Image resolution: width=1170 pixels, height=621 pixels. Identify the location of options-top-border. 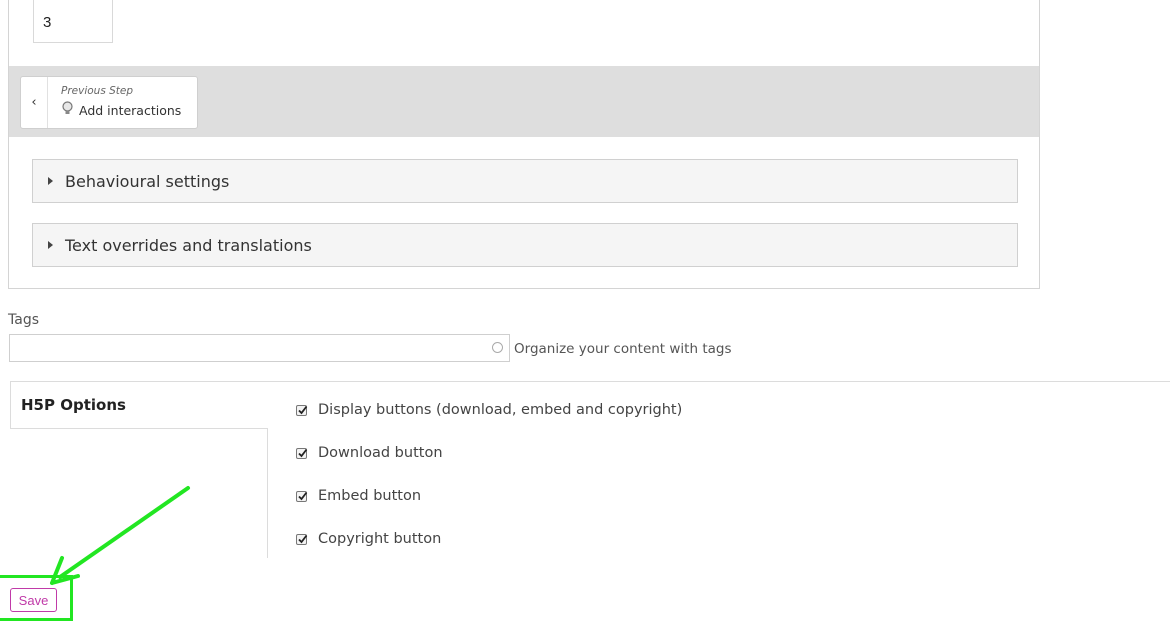
(719, 381).